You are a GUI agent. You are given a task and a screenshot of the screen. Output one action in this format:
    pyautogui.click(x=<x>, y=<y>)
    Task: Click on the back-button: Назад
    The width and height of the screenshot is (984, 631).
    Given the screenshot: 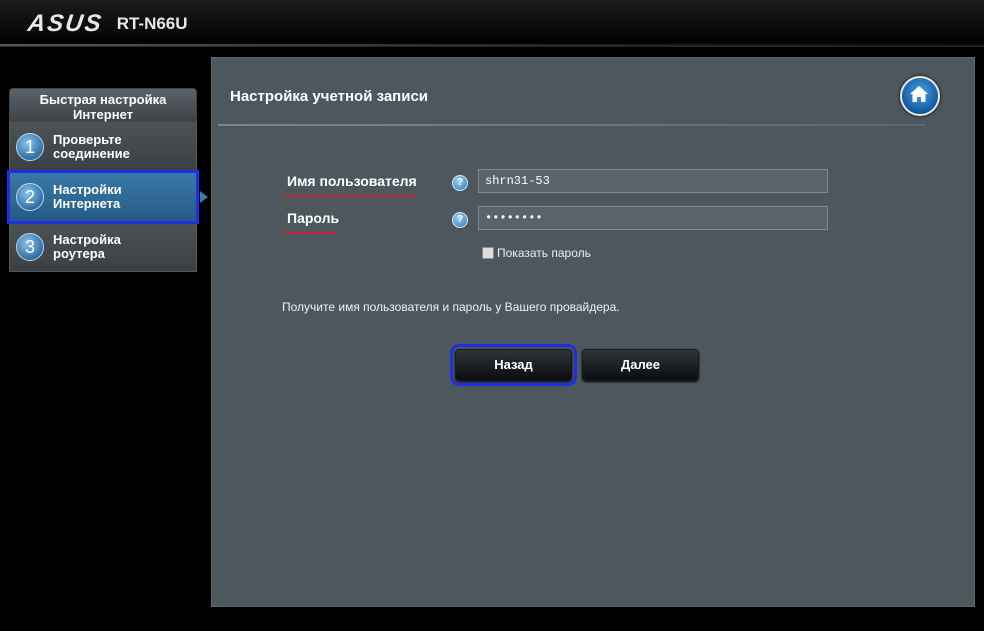 What is the action you would take?
    pyautogui.click(x=513, y=365)
    